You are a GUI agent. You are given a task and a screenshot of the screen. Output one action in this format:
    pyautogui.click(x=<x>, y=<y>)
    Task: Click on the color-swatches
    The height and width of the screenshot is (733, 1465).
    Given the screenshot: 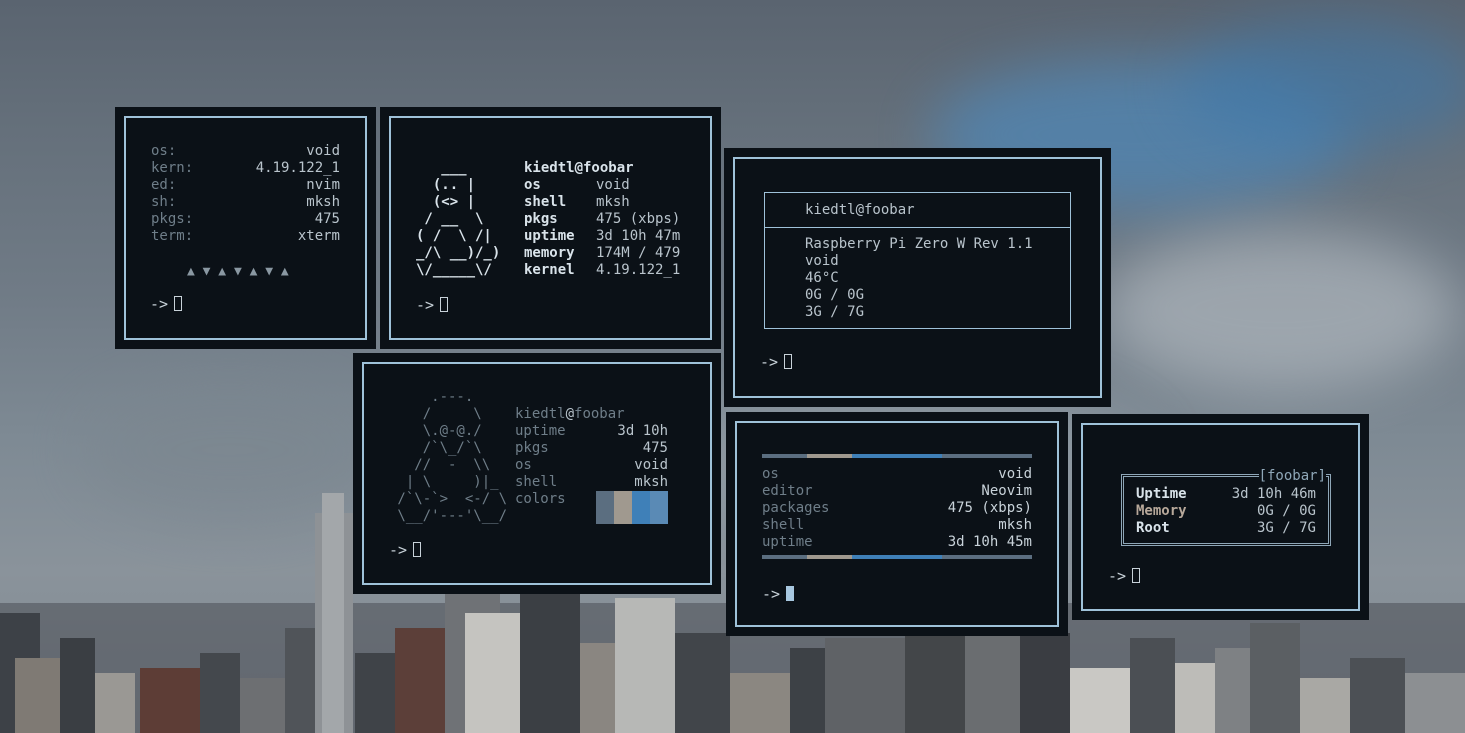 What is the action you would take?
    pyautogui.click(x=632, y=507)
    